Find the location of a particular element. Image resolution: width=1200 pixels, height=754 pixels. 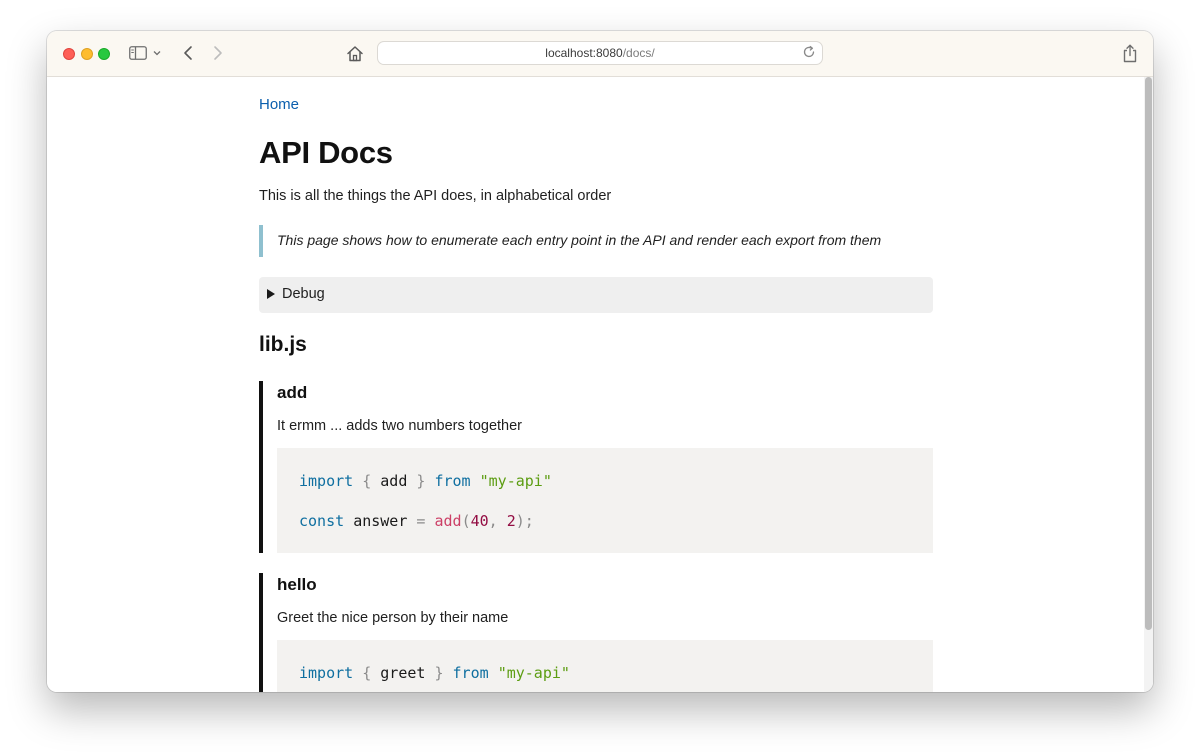

close-window-button is located at coordinates (69, 54).